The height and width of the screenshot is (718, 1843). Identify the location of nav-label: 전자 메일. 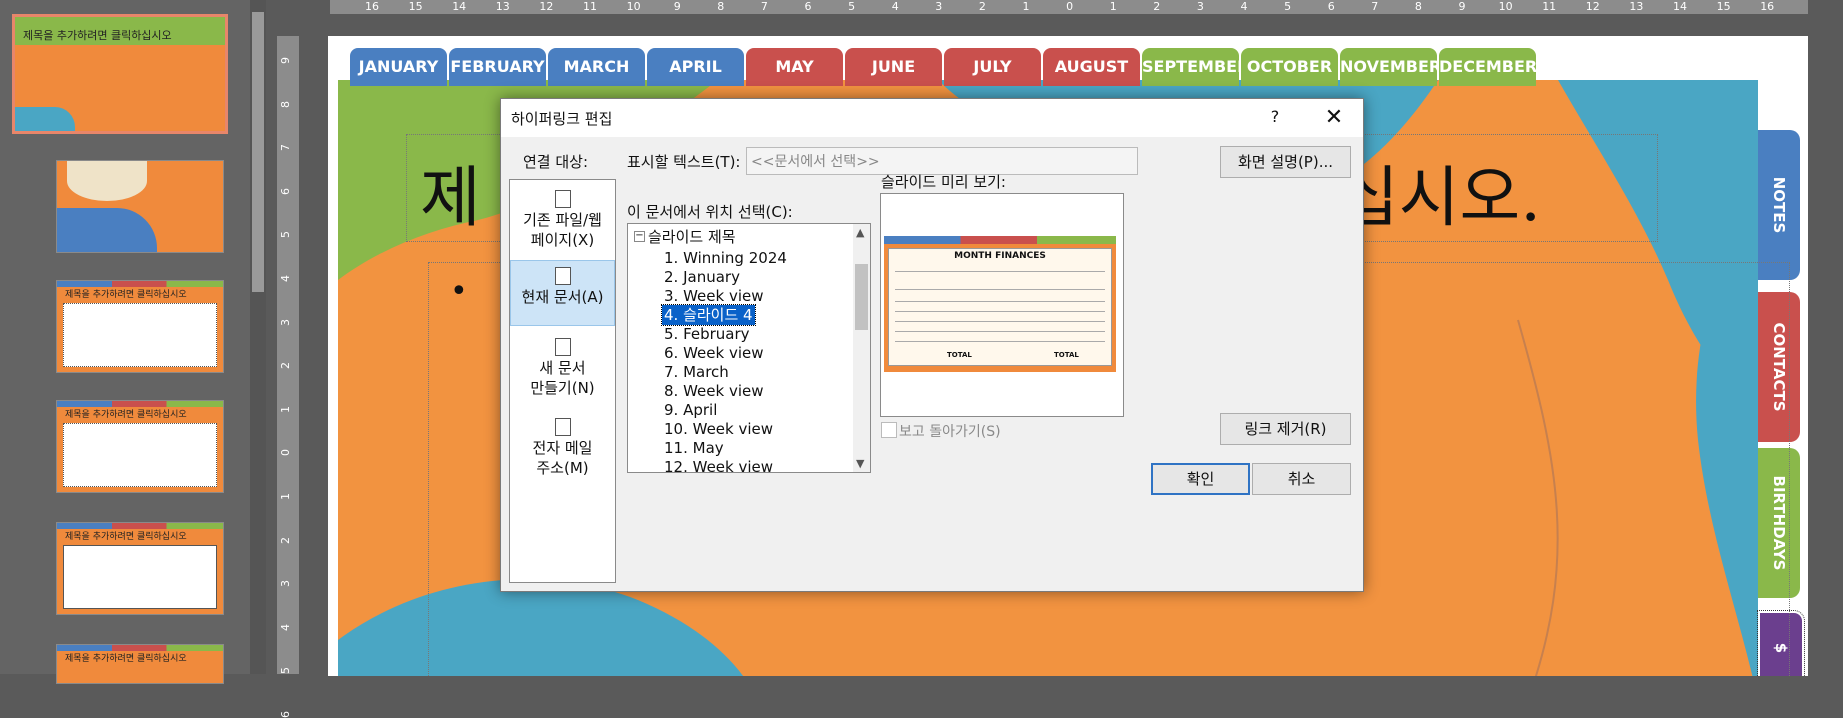
(562, 448).